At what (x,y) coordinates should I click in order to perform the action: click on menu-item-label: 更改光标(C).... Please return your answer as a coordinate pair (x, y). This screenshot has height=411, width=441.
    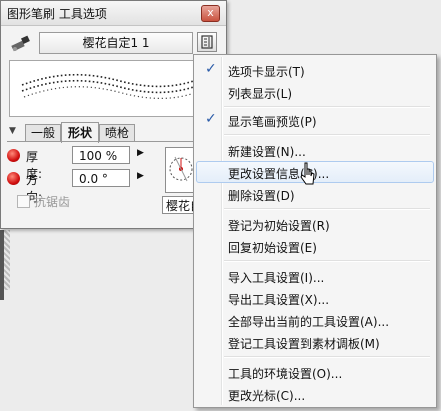
    Looking at the image, I should click on (267, 396).